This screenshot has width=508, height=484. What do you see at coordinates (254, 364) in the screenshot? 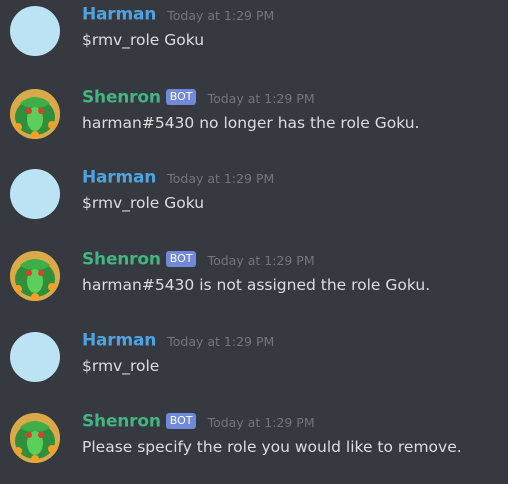
I see `message: Harman Today at 1:29 PM $rmv_role` at bounding box center [254, 364].